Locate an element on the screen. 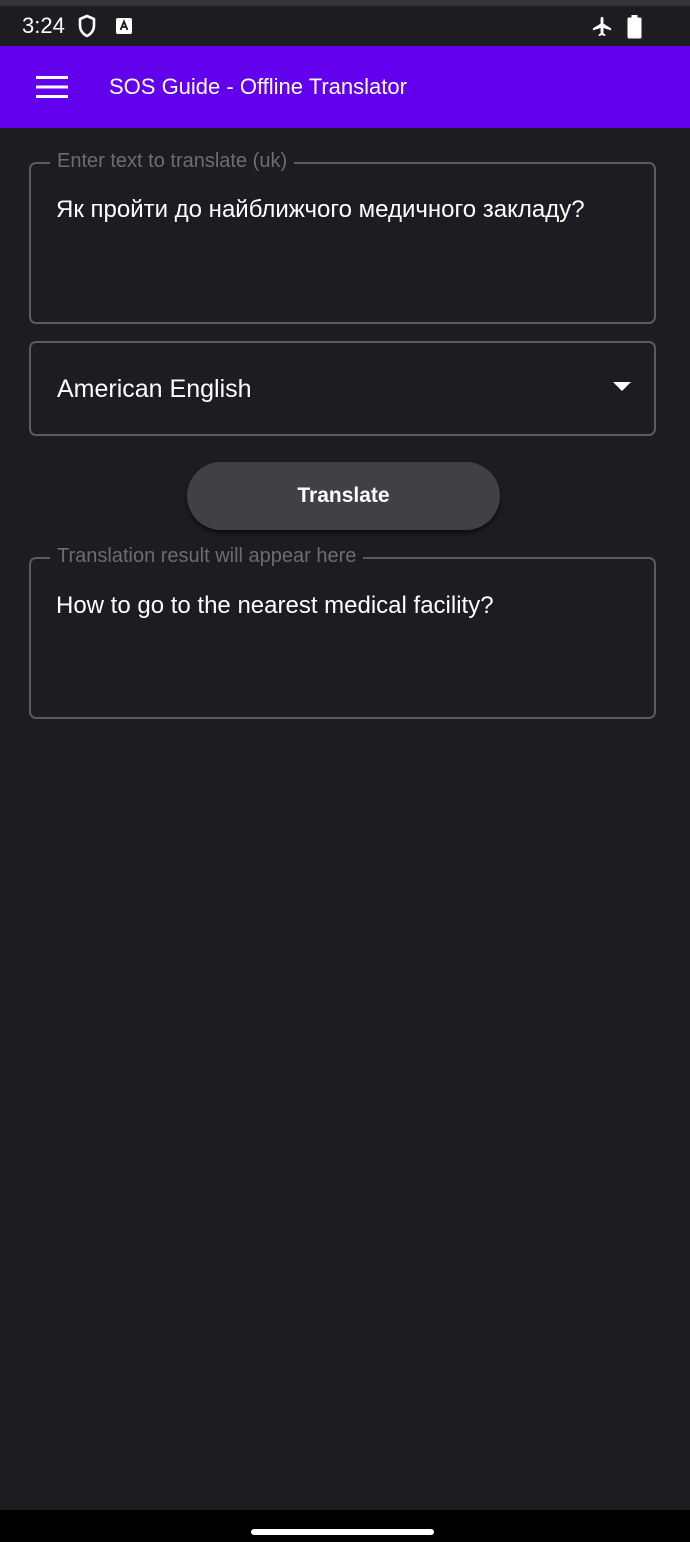 The width and height of the screenshot is (690, 1542). gesture-navigation-bar is located at coordinates (345, 1526).